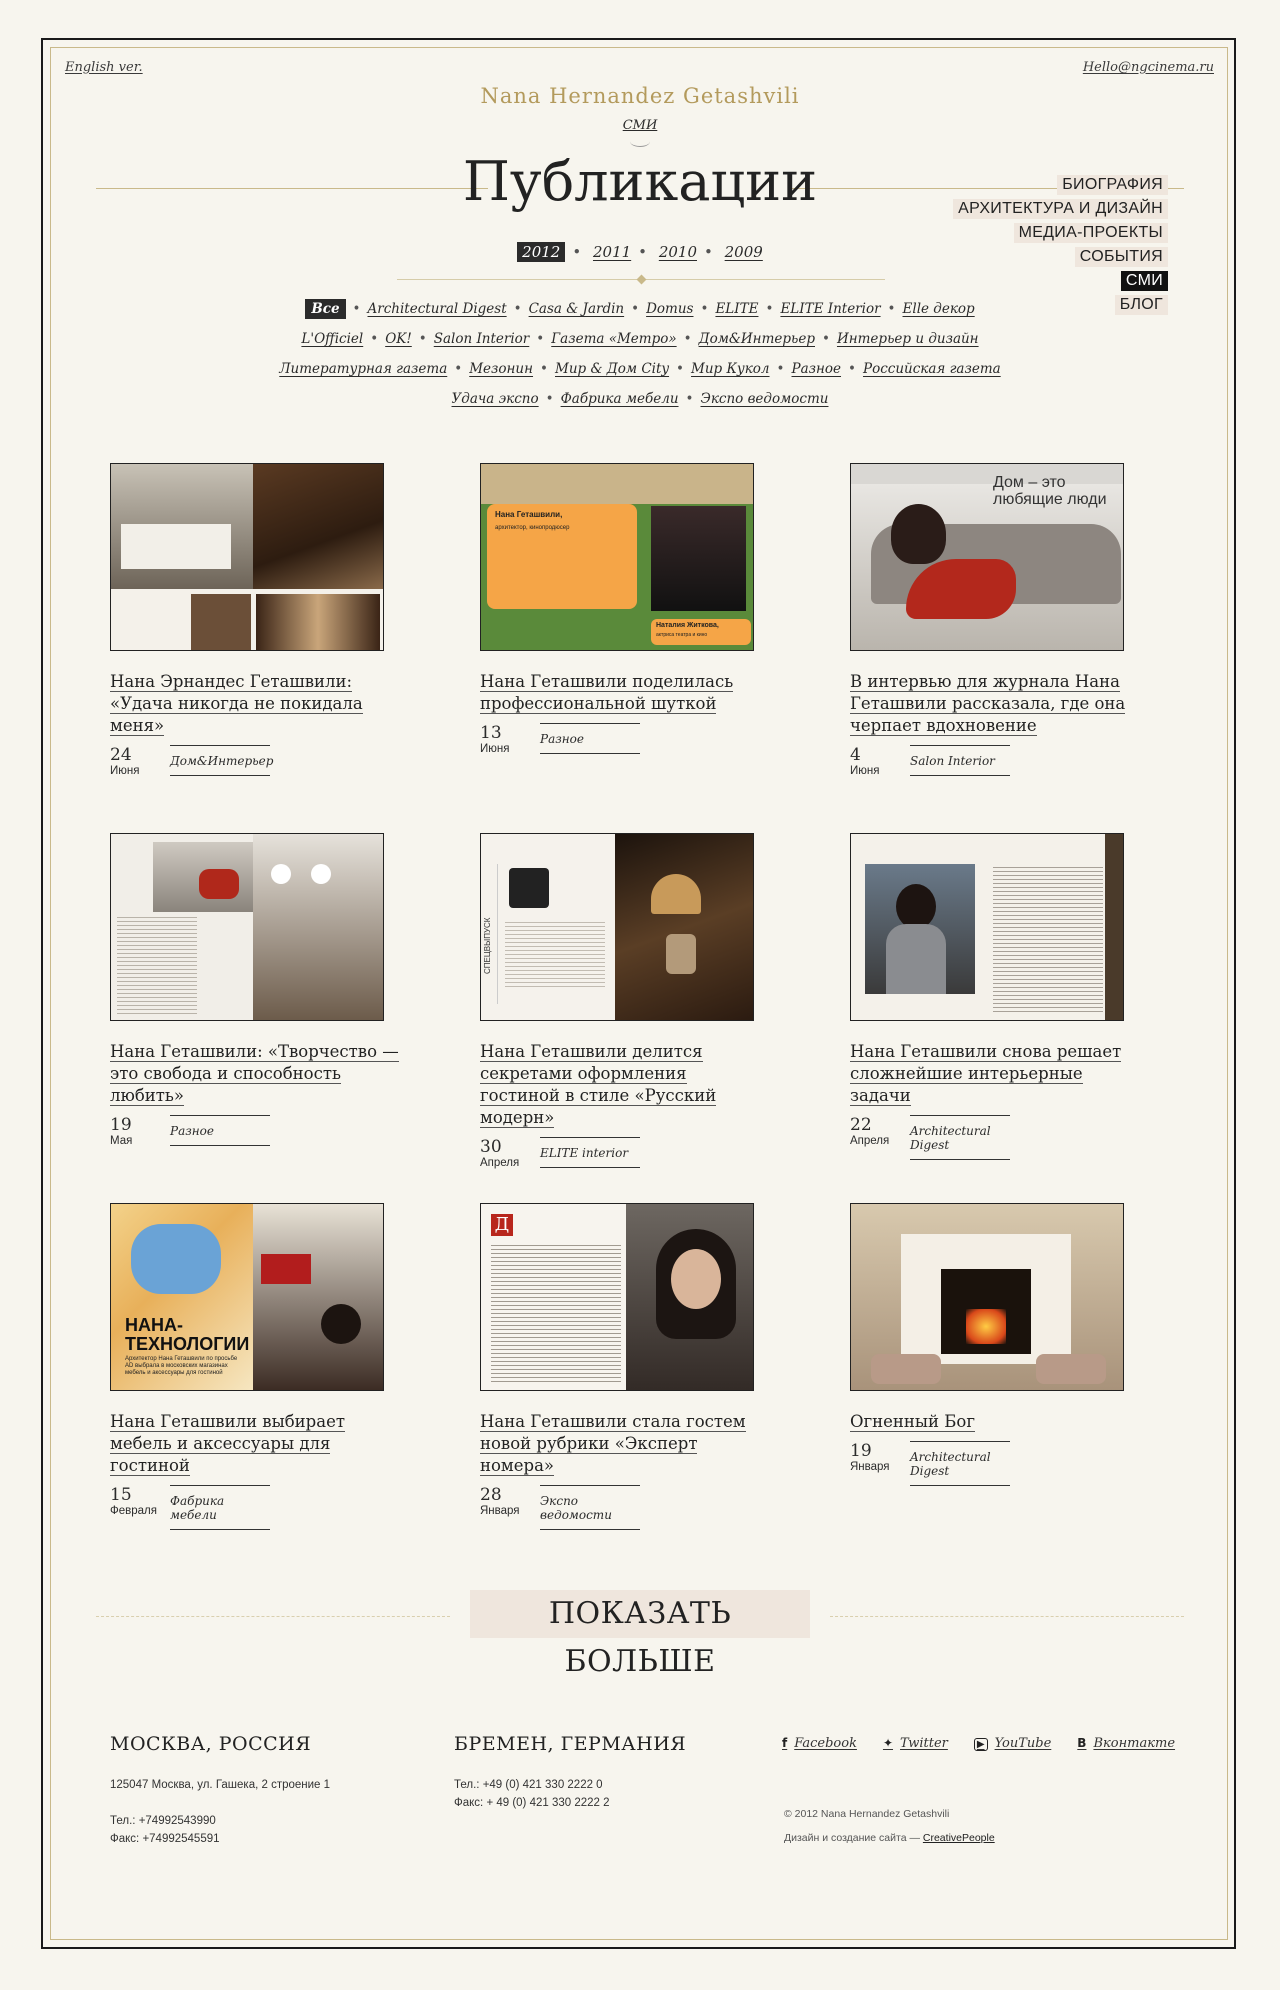 The height and width of the screenshot is (1990, 1280). What do you see at coordinates (1148, 67) in the screenshot?
I see `email-link: Hello@ngcinema.ru` at bounding box center [1148, 67].